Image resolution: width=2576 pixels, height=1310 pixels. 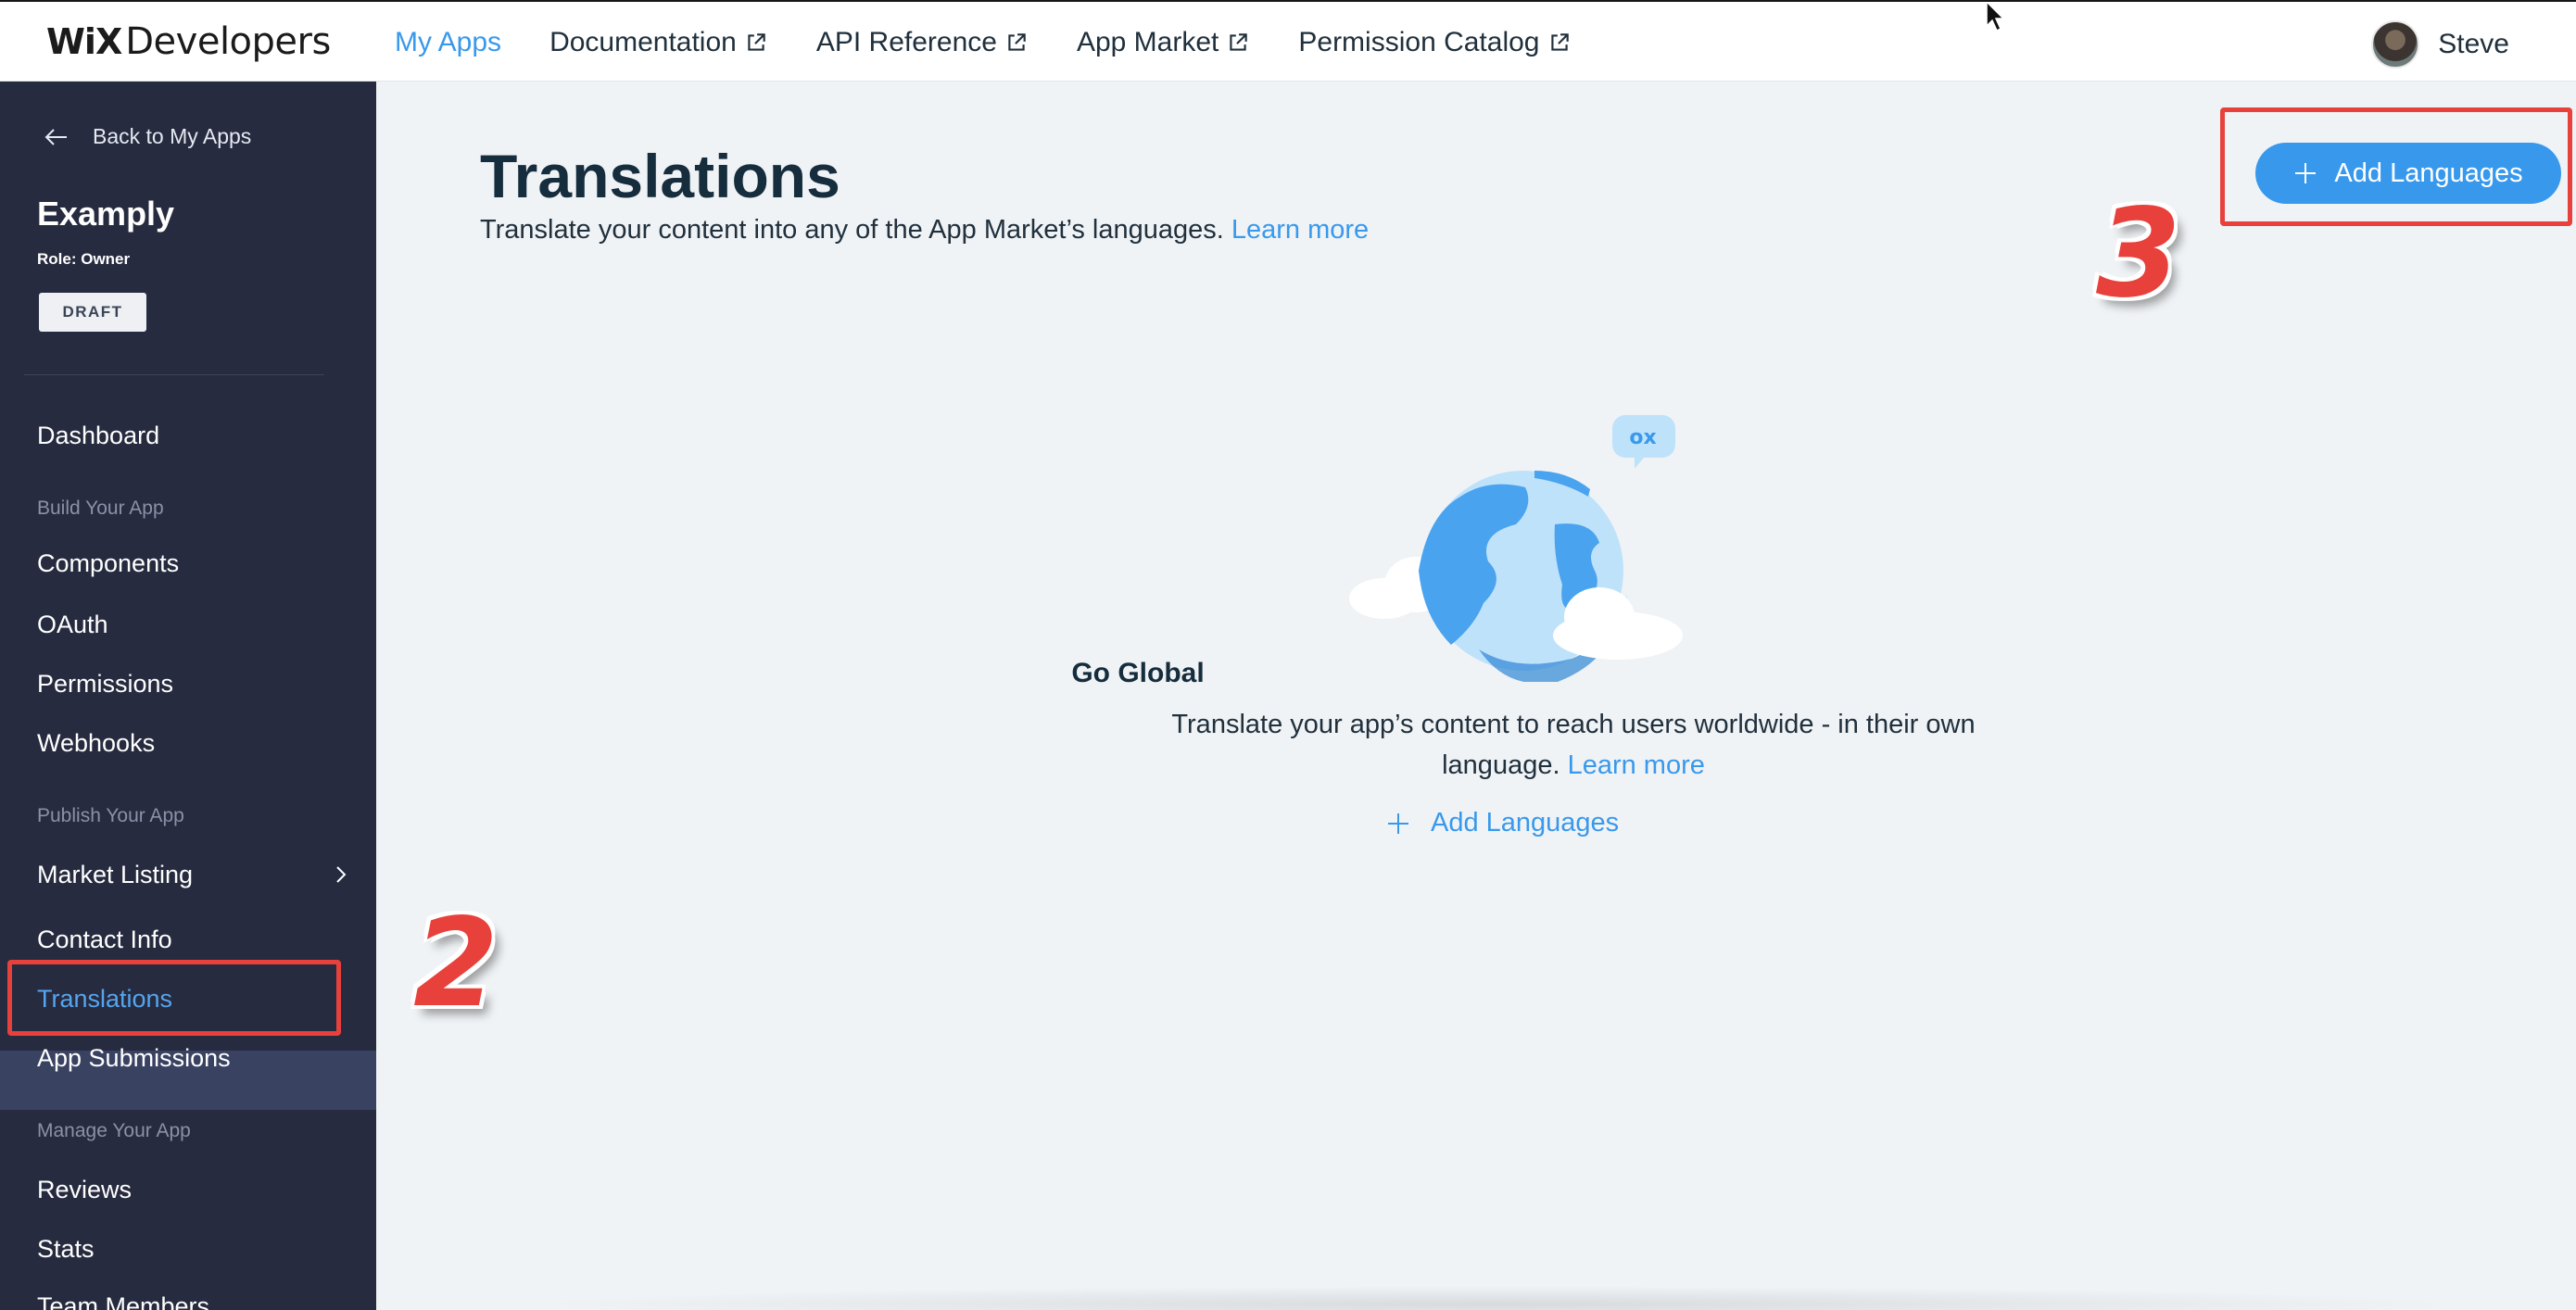 I want to click on logo-wix-text: WiX, so click(x=84, y=41).